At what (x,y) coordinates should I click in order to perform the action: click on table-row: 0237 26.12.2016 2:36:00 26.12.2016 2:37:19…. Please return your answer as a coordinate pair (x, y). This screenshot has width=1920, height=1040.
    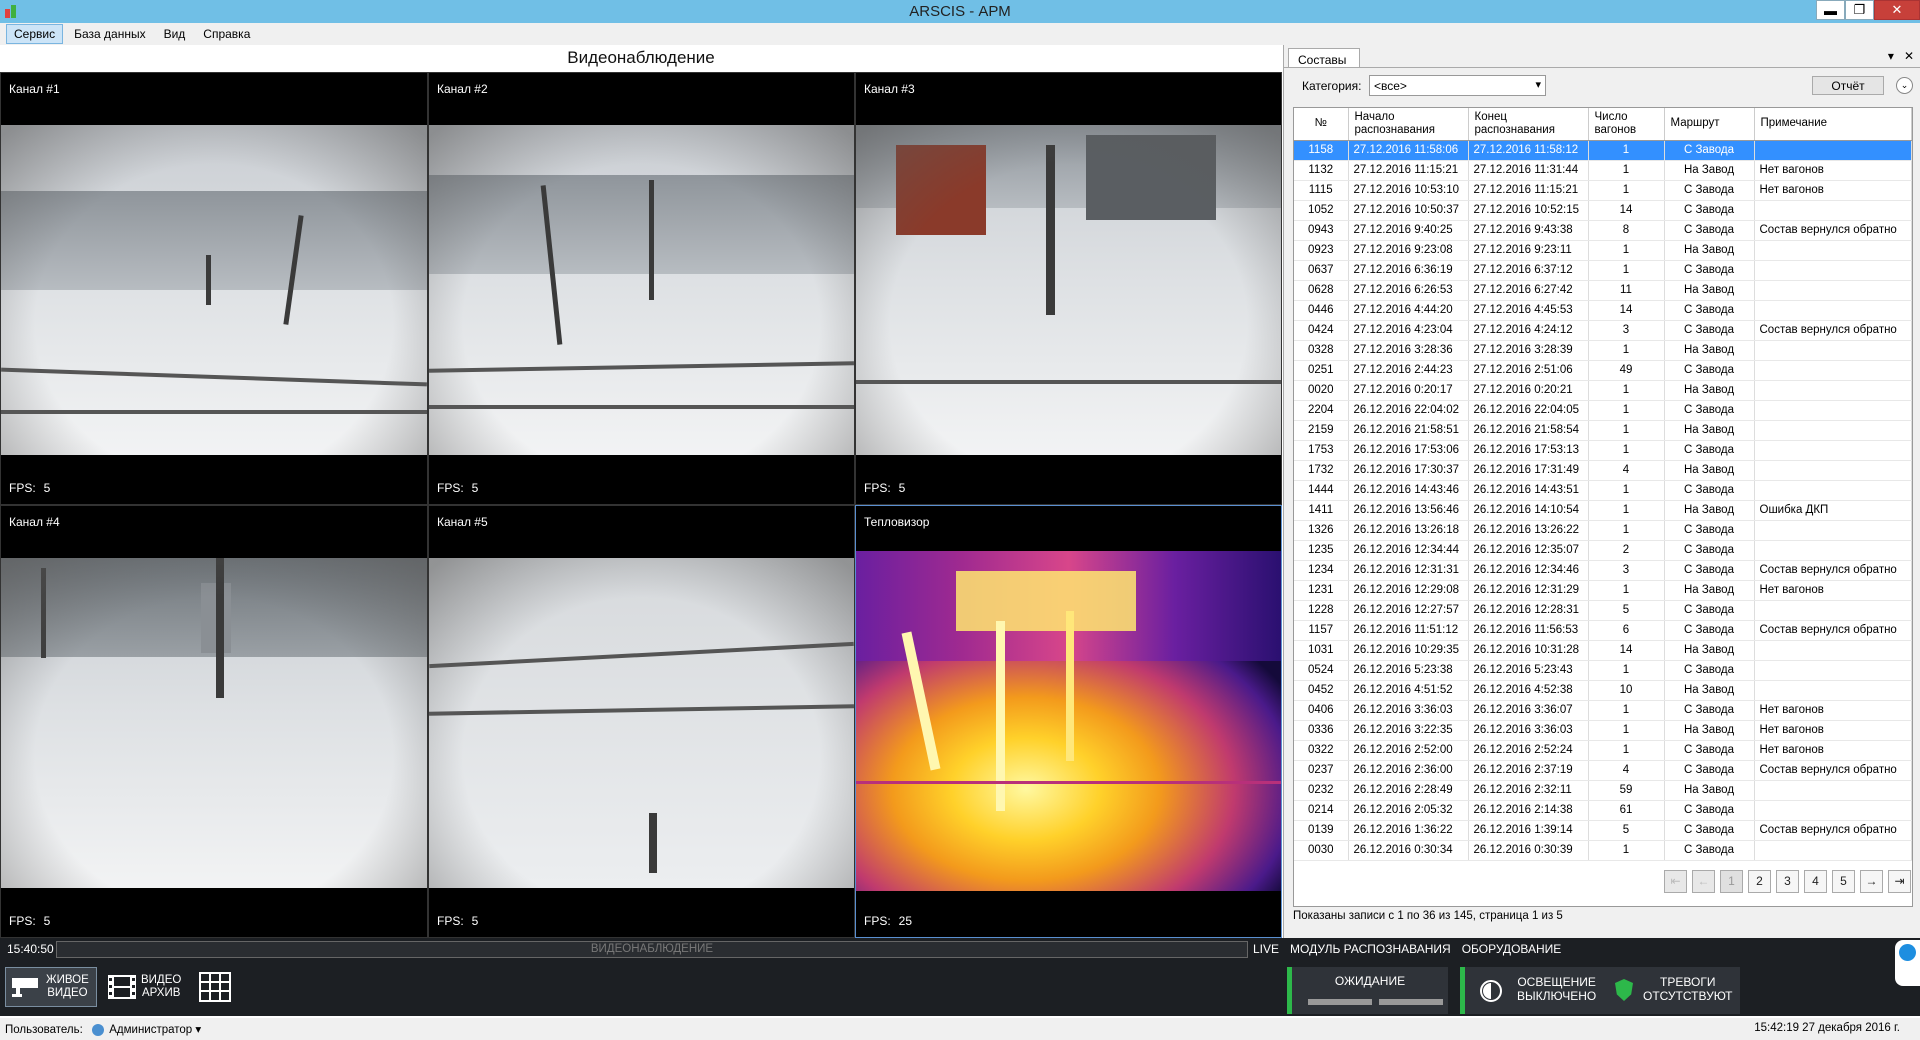
    Looking at the image, I should click on (1603, 770).